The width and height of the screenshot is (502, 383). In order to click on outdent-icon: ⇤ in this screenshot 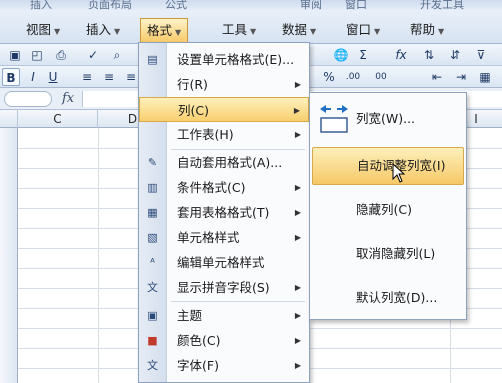, I will do `click(437, 77)`.